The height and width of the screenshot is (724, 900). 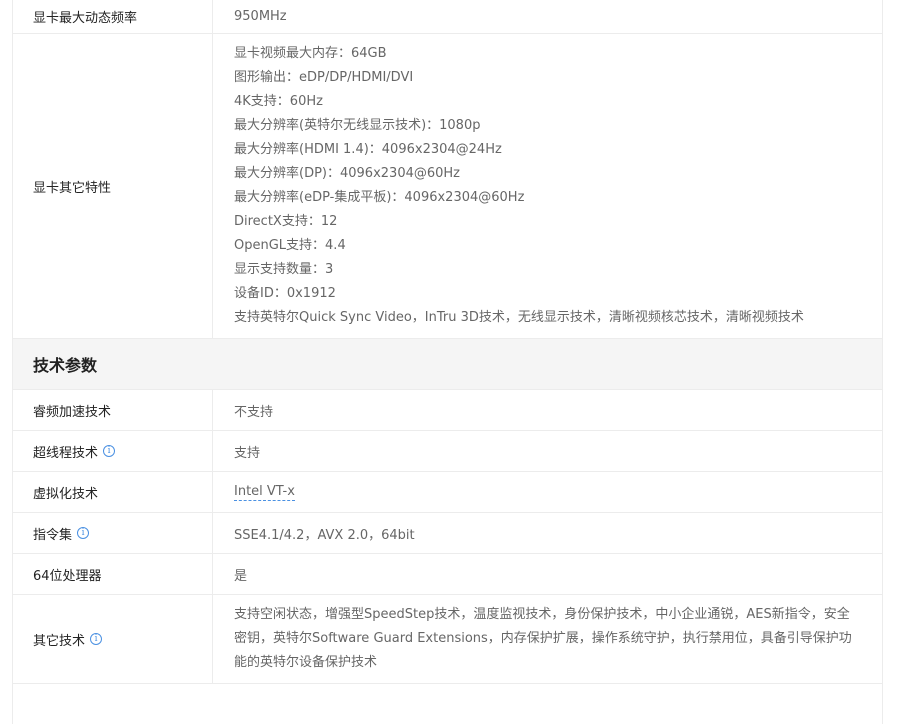 I want to click on spec-label: 睿频加速技术, so click(x=113, y=410).